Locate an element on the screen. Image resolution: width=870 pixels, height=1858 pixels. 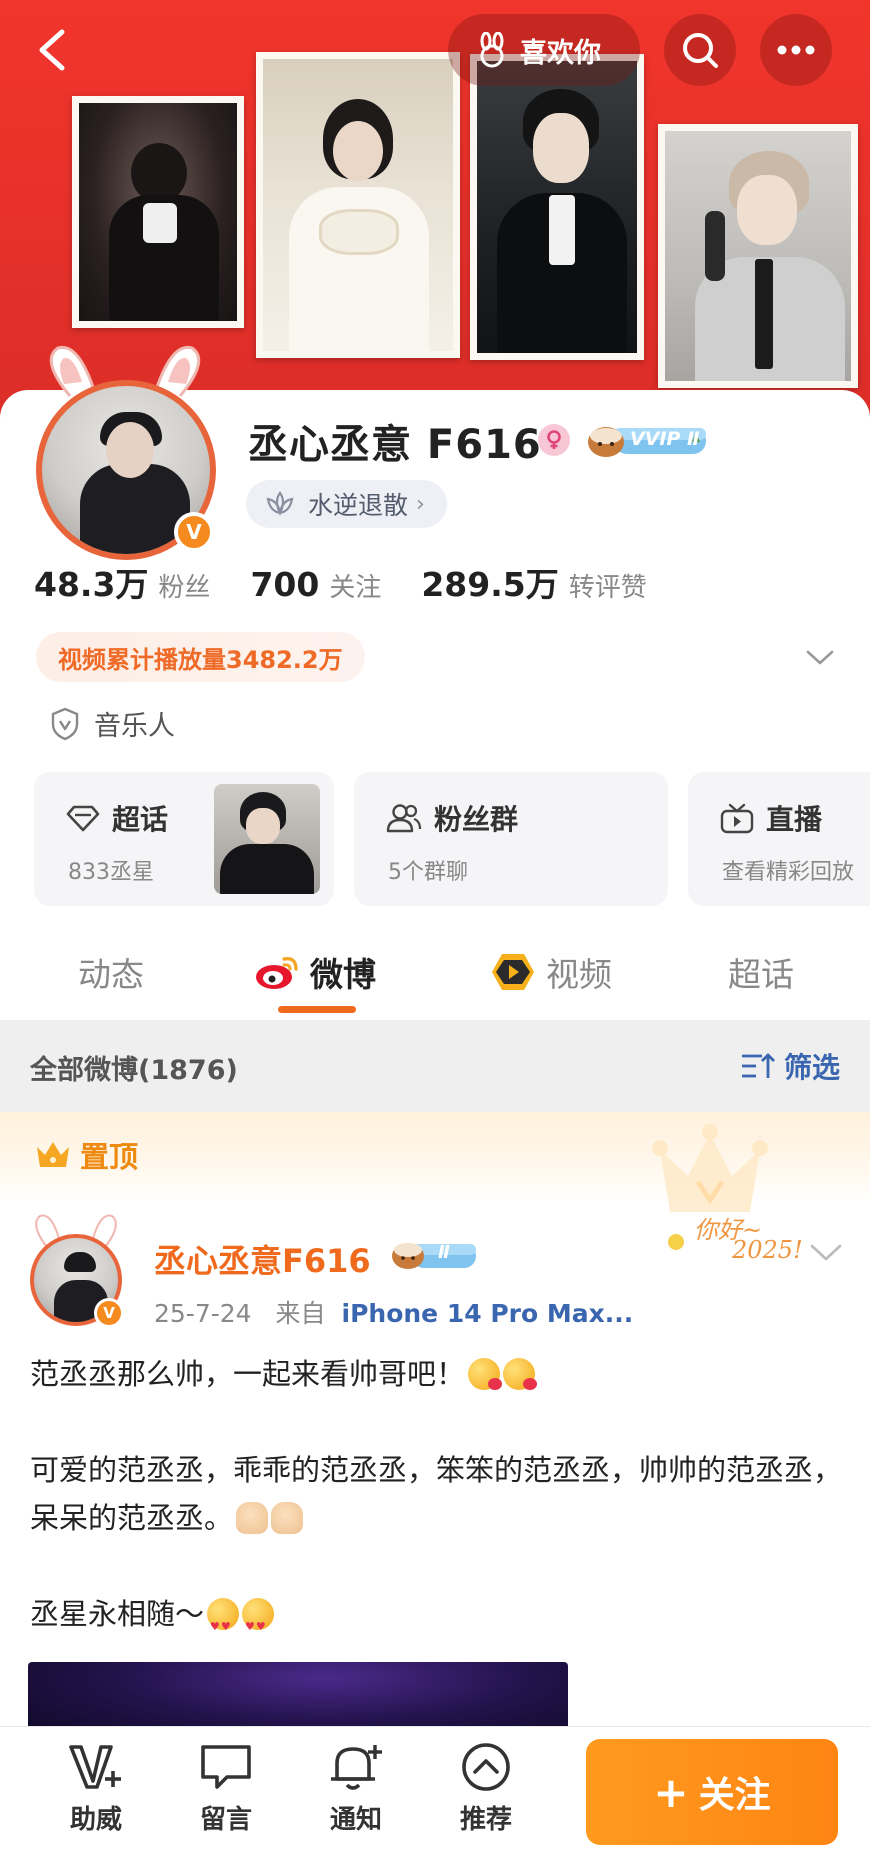
message-bubble-icon is located at coordinates (226, 1767).